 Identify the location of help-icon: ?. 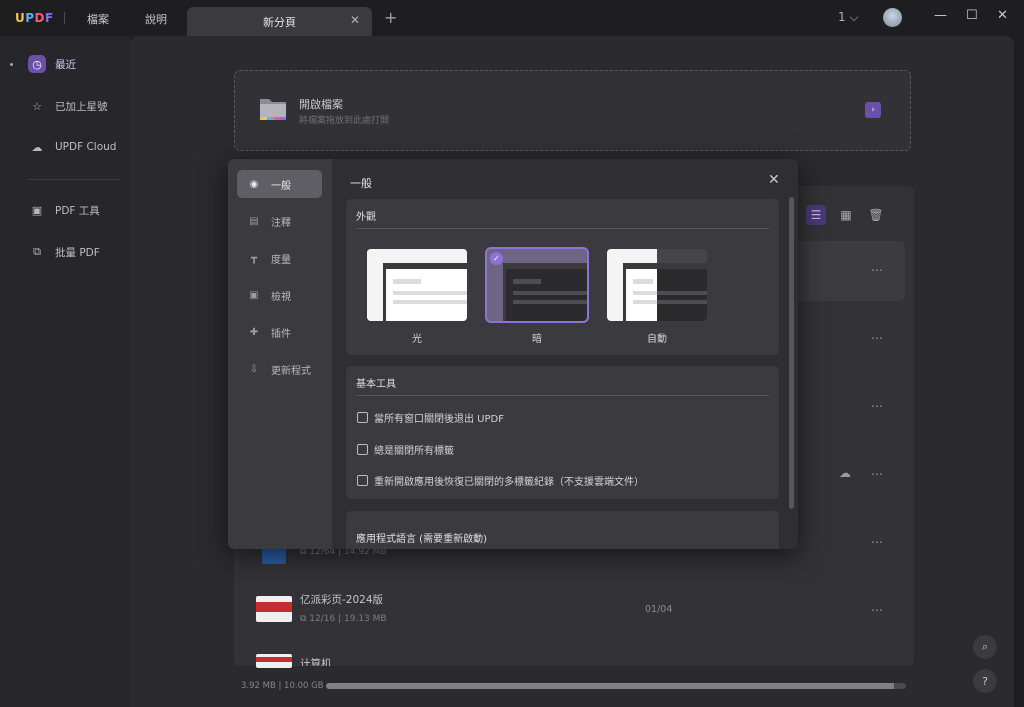
(985, 681).